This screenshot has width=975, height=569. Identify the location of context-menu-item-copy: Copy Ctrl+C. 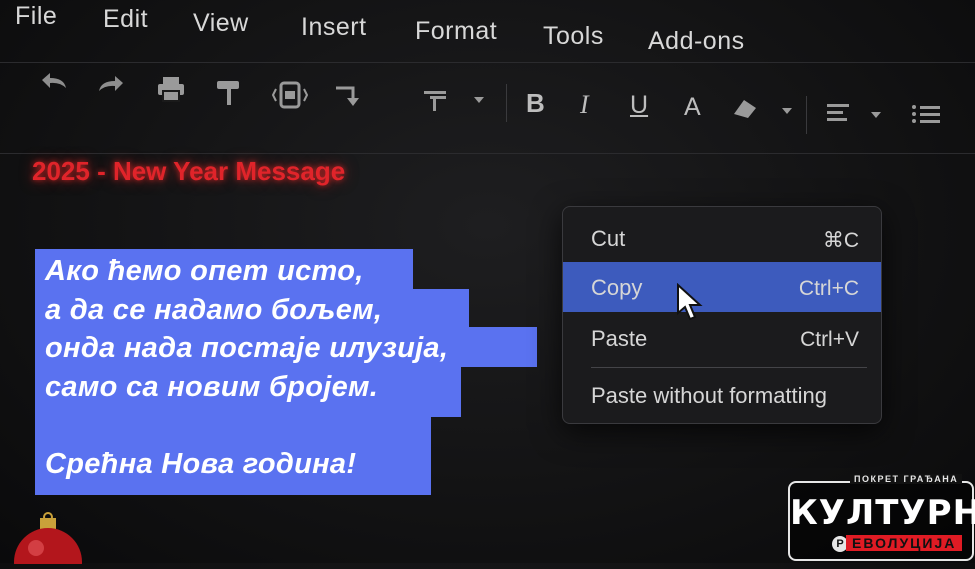
(722, 287).